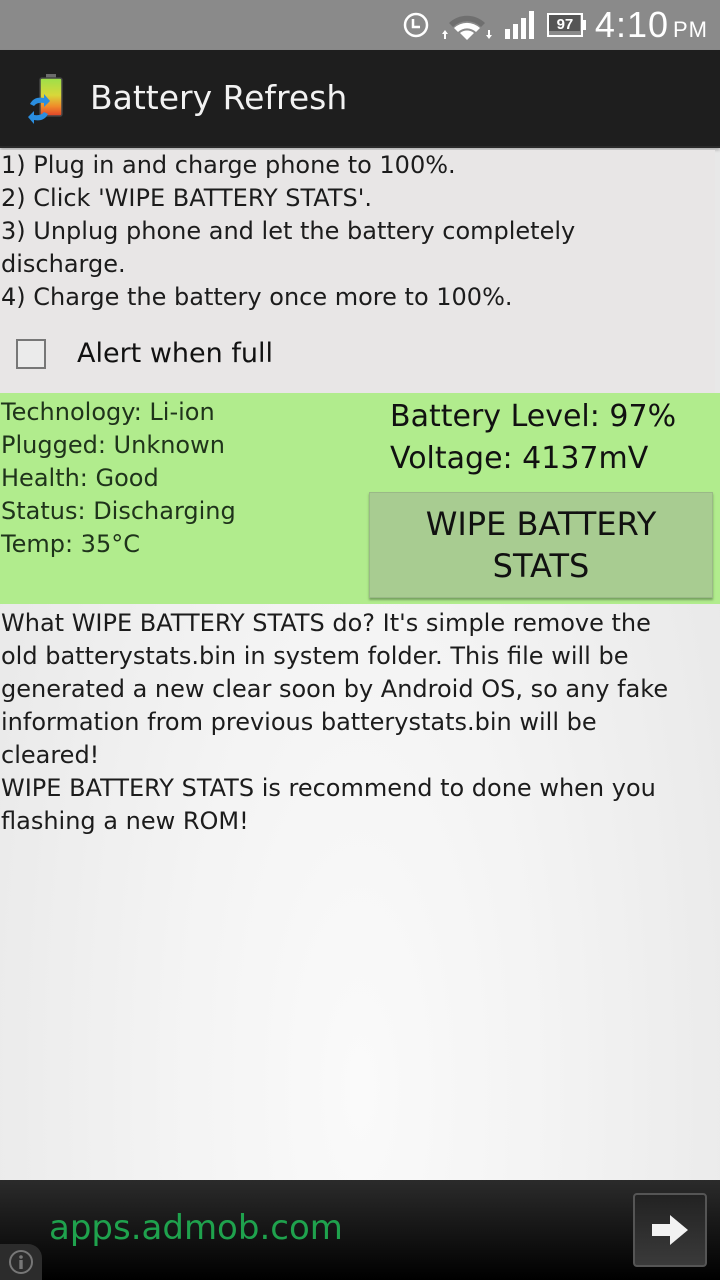  I want to click on time-text: 4:10, so click(631, 24).